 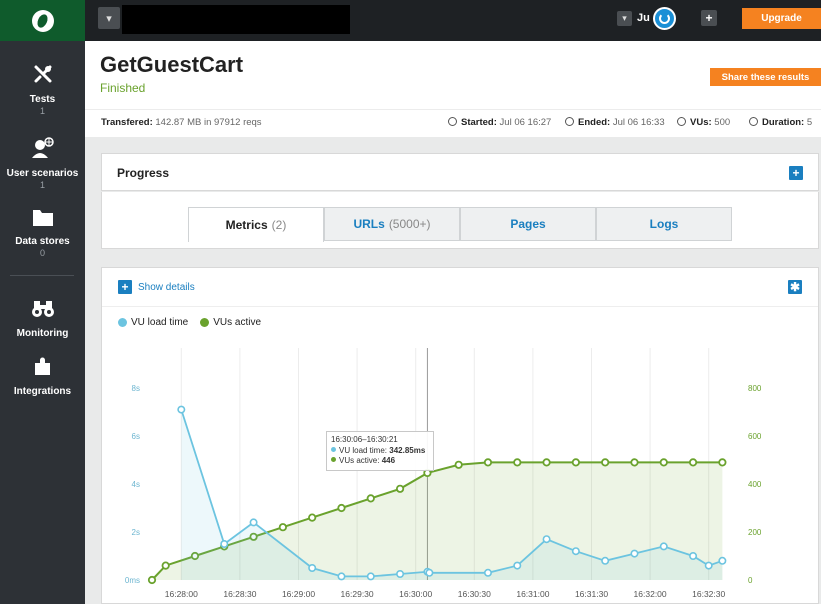 I want to click on x-tick-label: 16:29:00, so click(x=298, y=594).